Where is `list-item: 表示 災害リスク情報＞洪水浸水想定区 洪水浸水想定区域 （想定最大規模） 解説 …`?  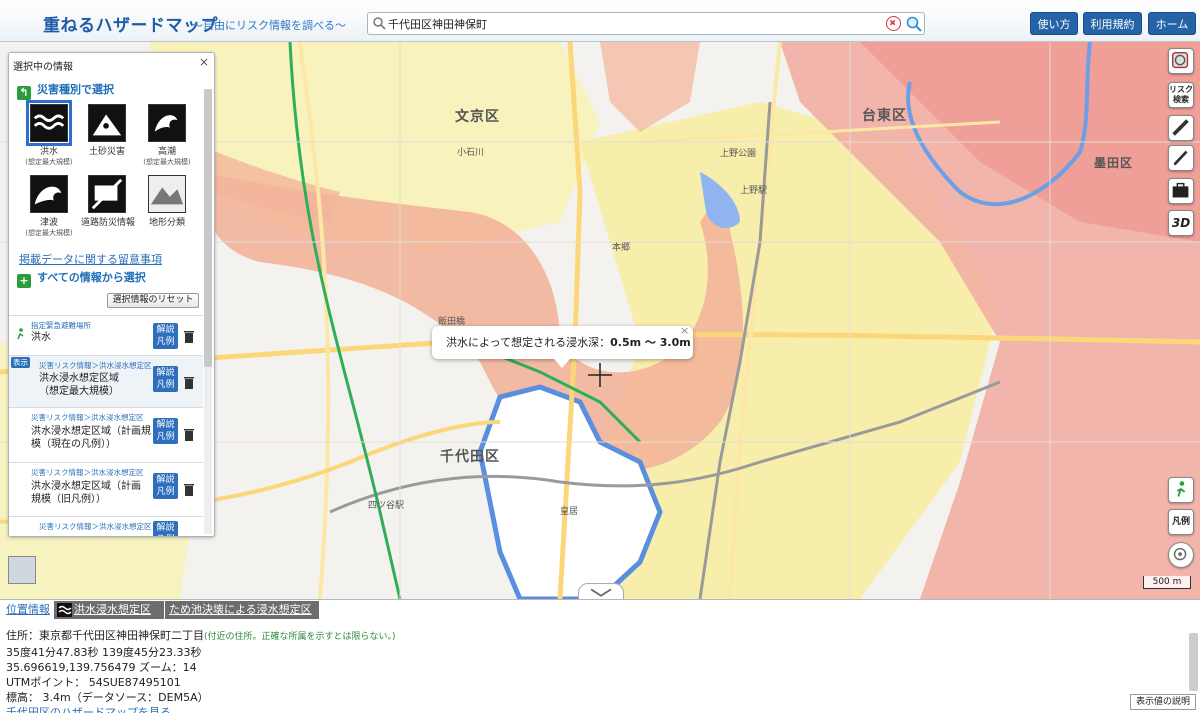 list-item: 表示 災害リスク情報＞洪水浸水想定区 洪水浸水想定区域 （想定最大規模） 解説 … is located at coordinates (106, 381).